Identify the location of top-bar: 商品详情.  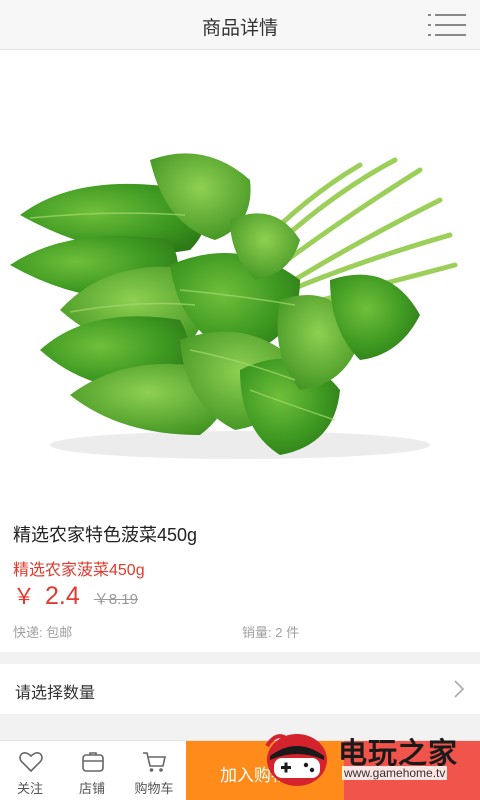
(240, 25).